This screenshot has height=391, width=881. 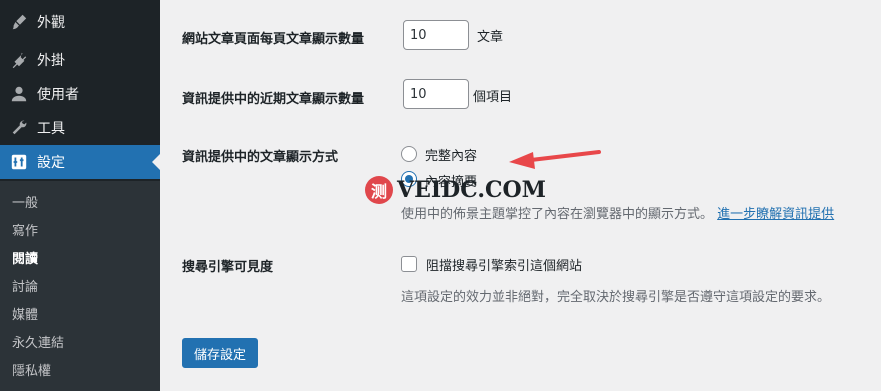 I want to click on wrench-icon, so click(x=19, y=128).